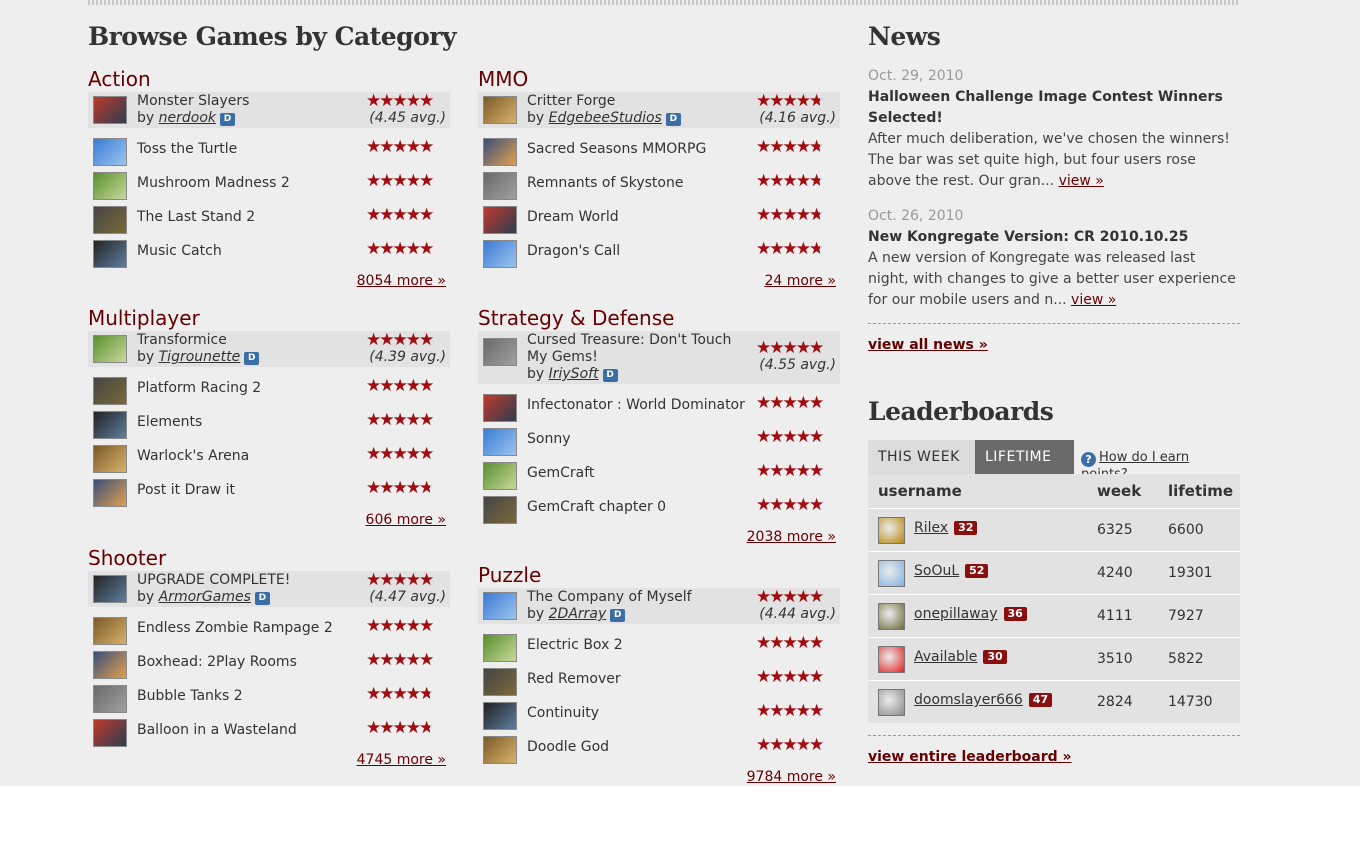  What do you see at coordinates (632, 349) in the screenshot?
I see `game-name: Cursed Treasure: Don't Touch My Gems!` at bounding box center [632, 349].